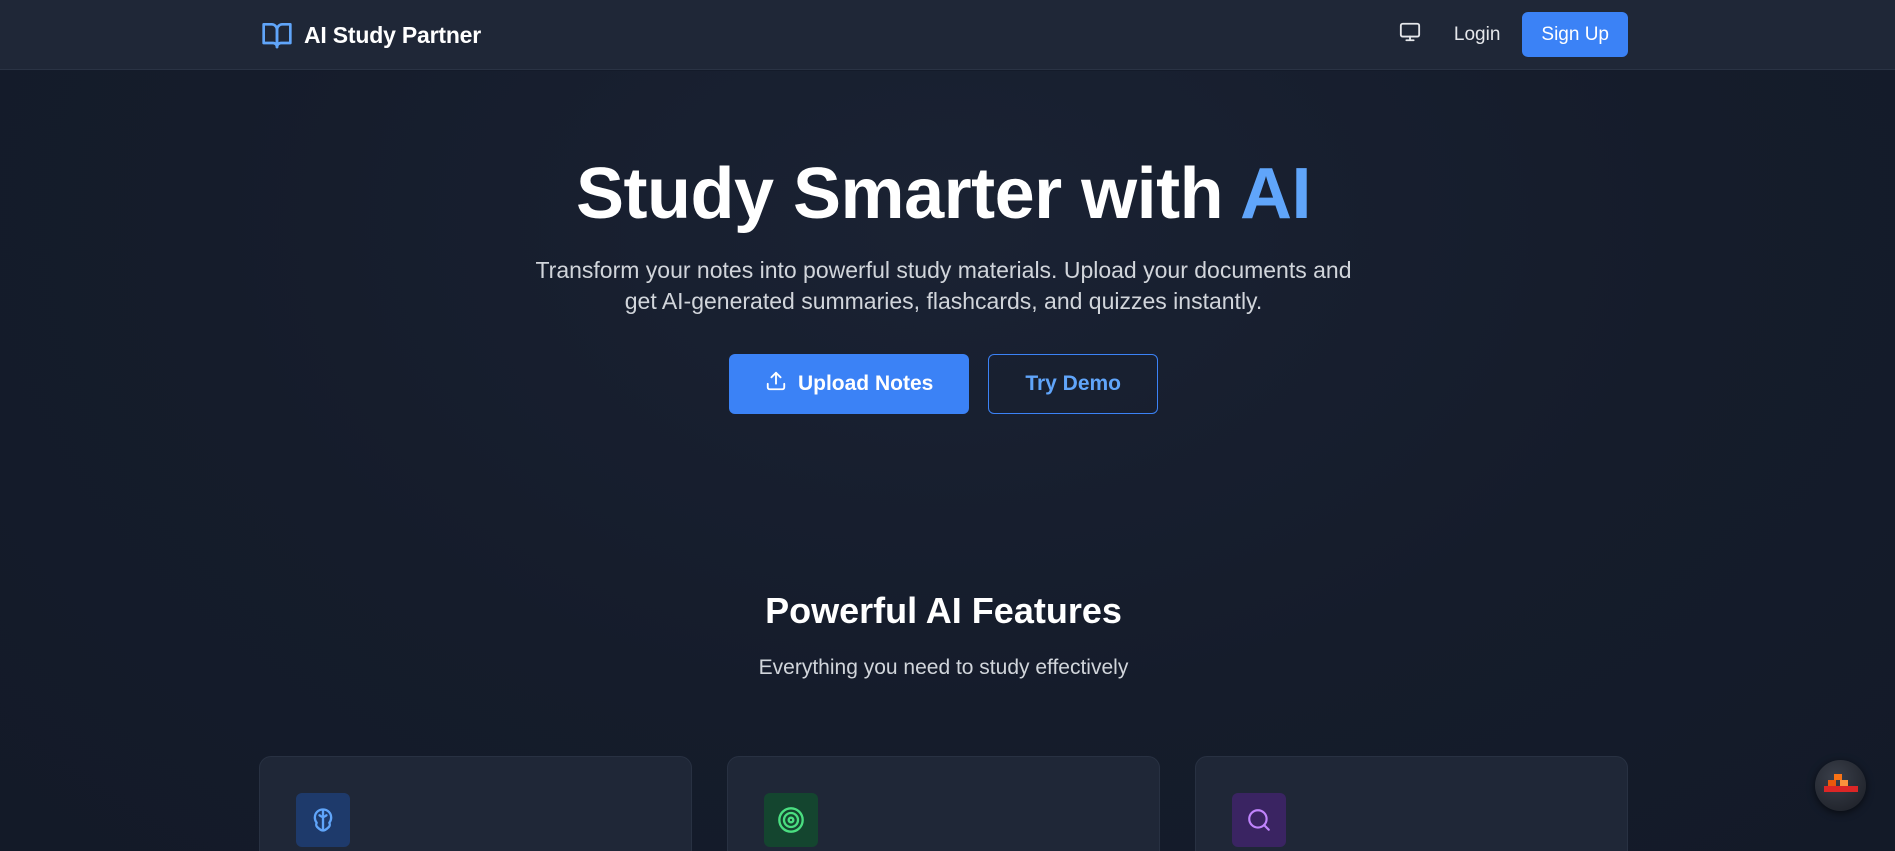 This screenshot has width=1895, height=851. I want to click on hero-title-main: Study Smarter with, so click(900, 194).